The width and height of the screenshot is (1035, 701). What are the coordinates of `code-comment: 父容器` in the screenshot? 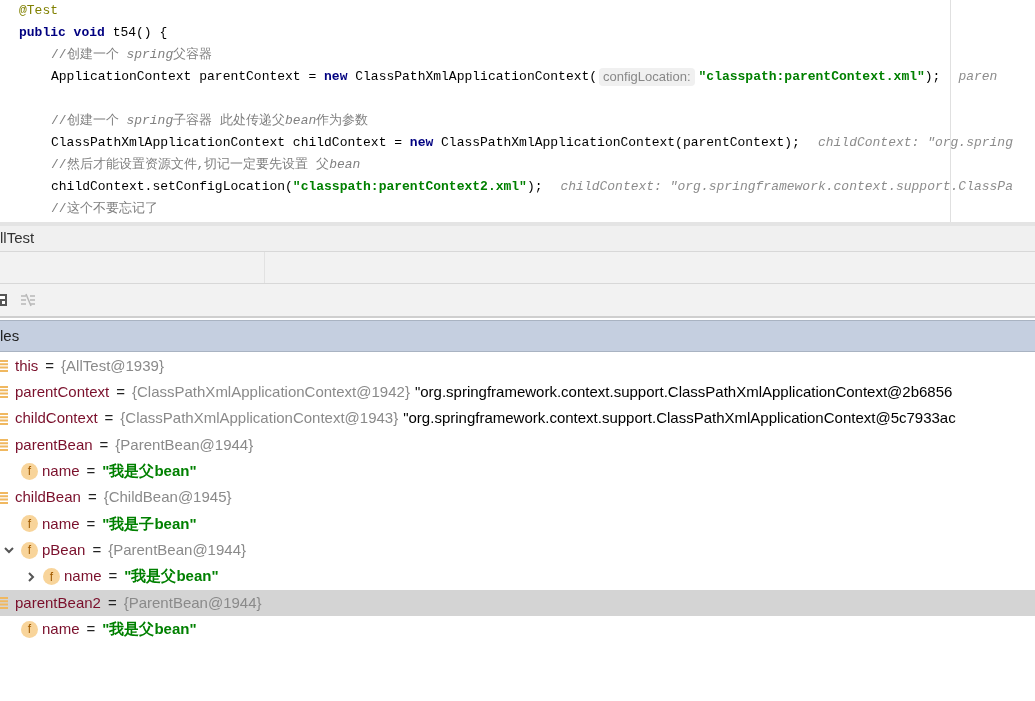 It's located at (193, 55).